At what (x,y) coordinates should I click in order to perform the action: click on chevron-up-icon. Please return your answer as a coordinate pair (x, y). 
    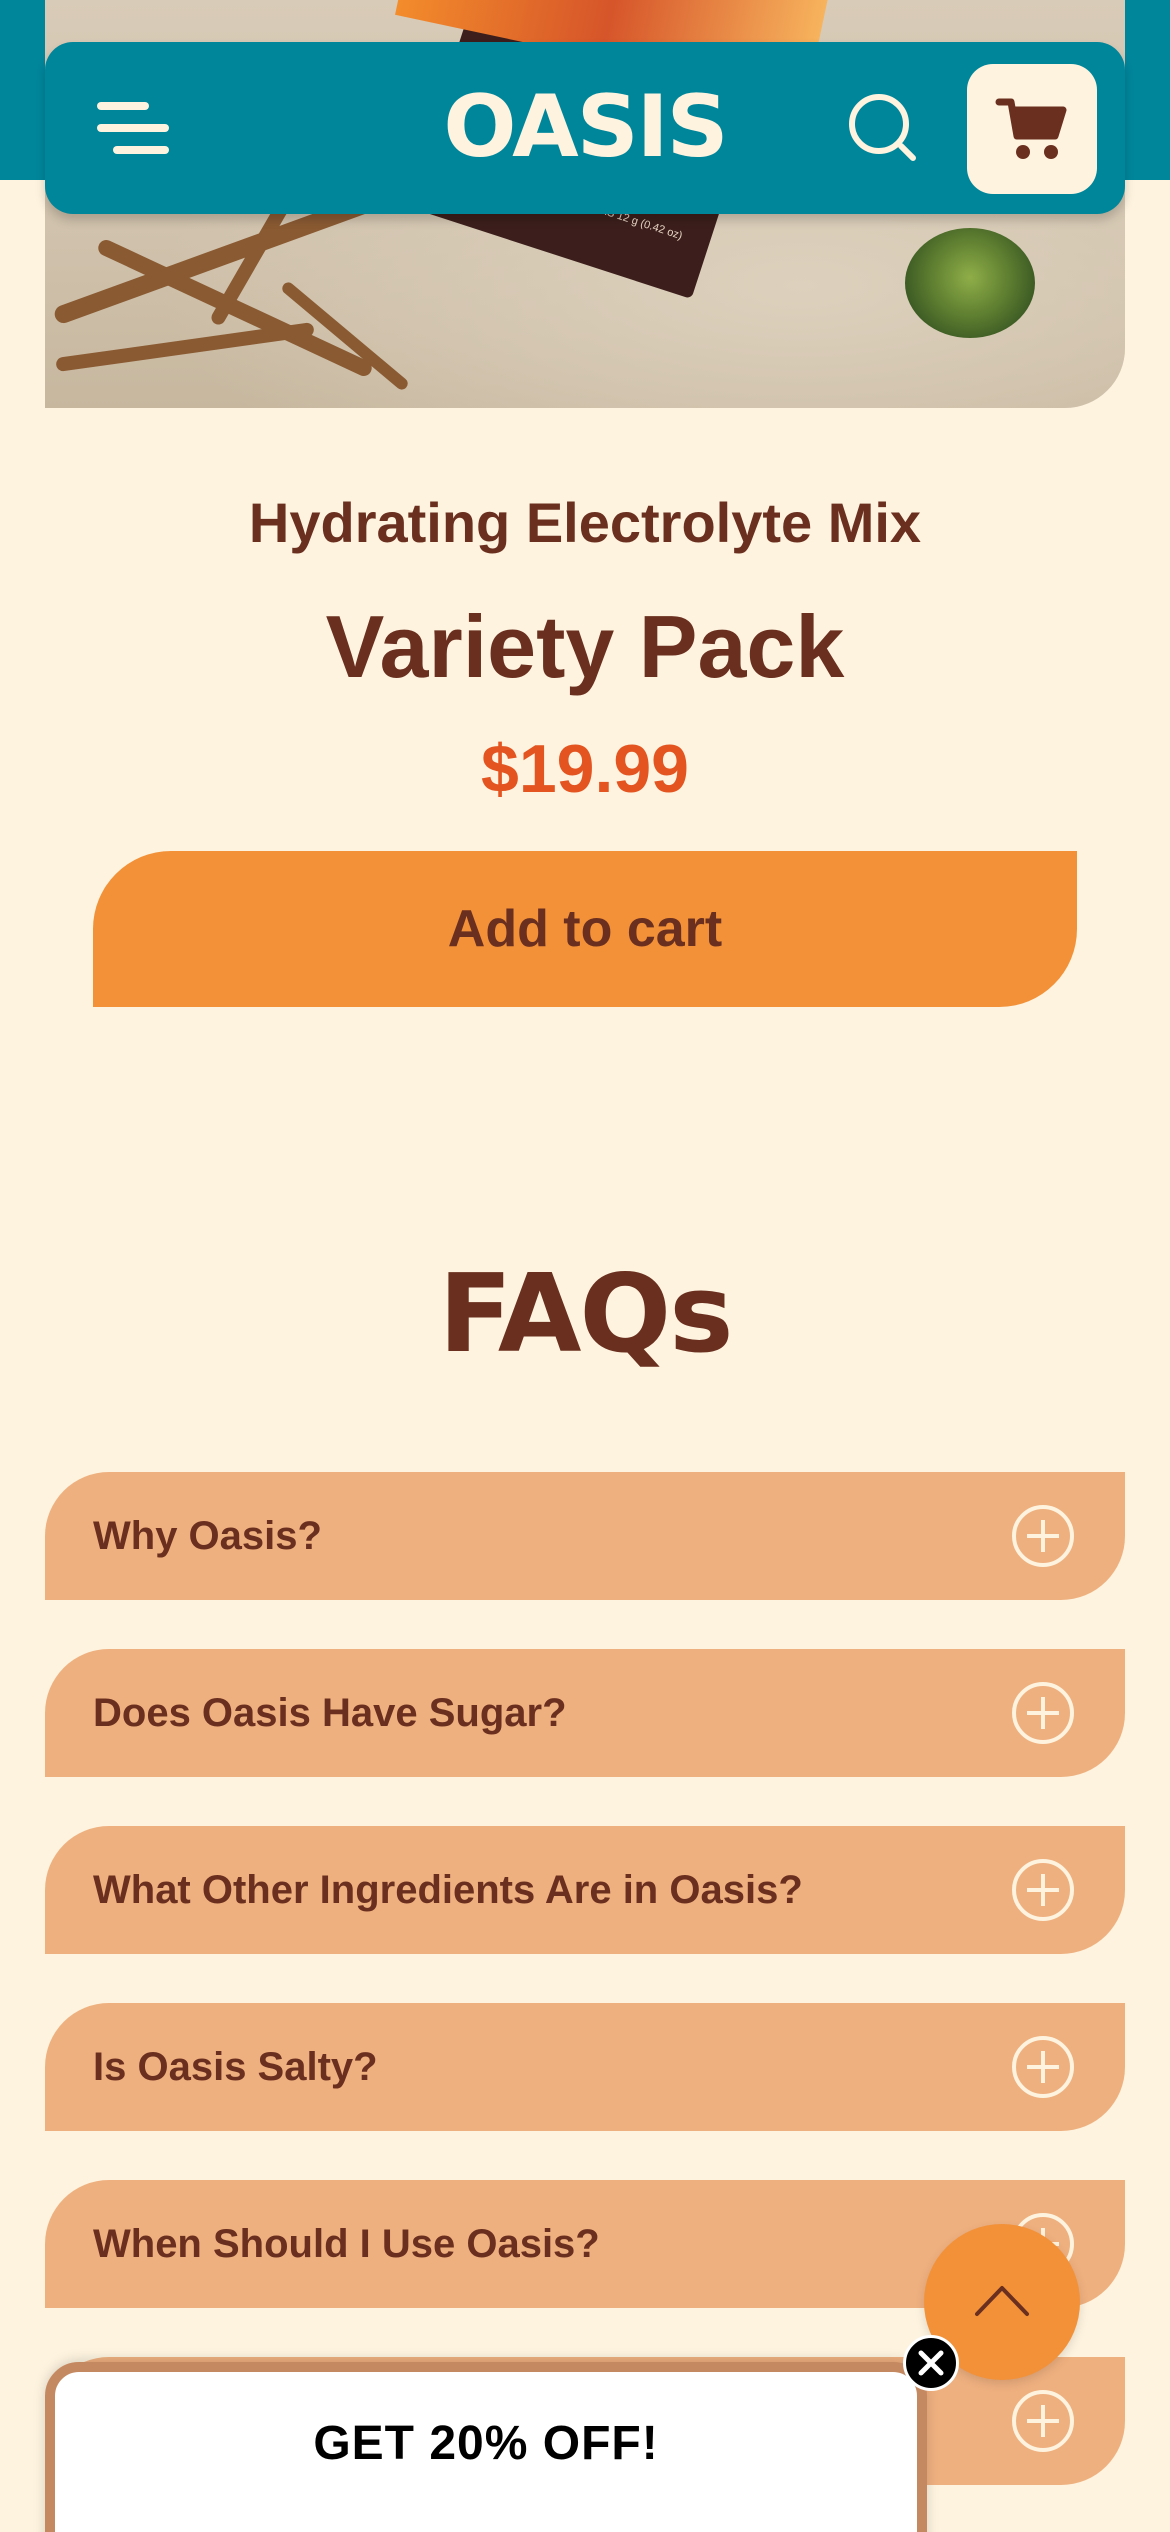
    Looking at the image, I should click on (1002, 2301).